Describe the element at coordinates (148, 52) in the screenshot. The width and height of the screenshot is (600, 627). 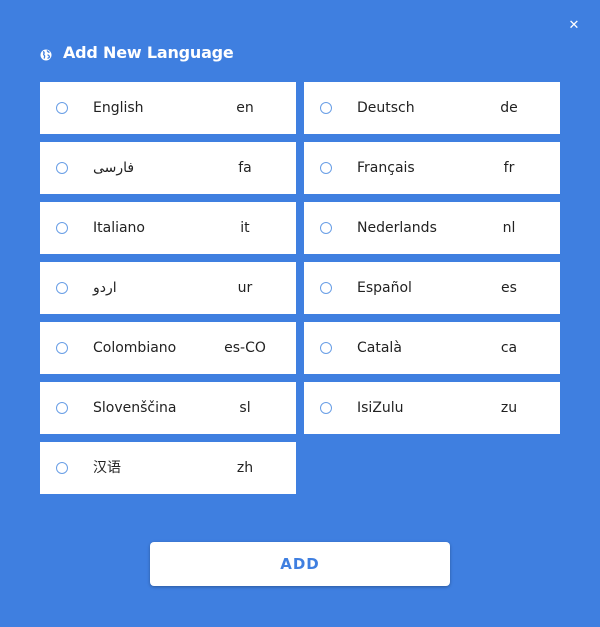
I see `dialog-title-text: Add New Language` at that location.